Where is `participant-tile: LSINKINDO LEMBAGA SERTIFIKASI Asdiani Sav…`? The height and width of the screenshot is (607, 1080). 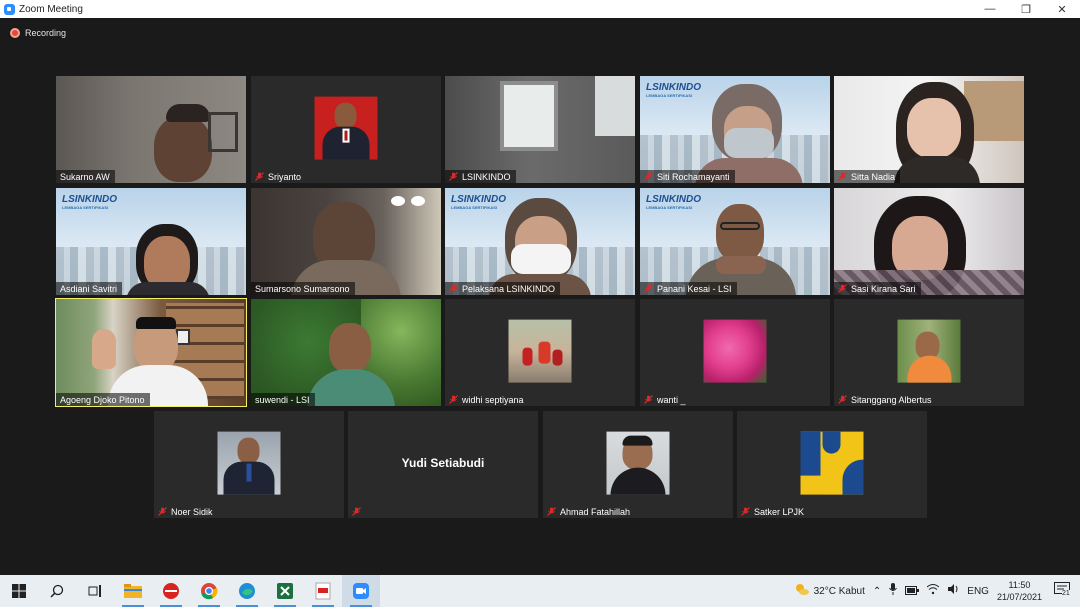 participant-tile: LSINKINDO LEMBAGA SERTIFIKASI Asdiani Sav… is located at coordinates (151, 241).